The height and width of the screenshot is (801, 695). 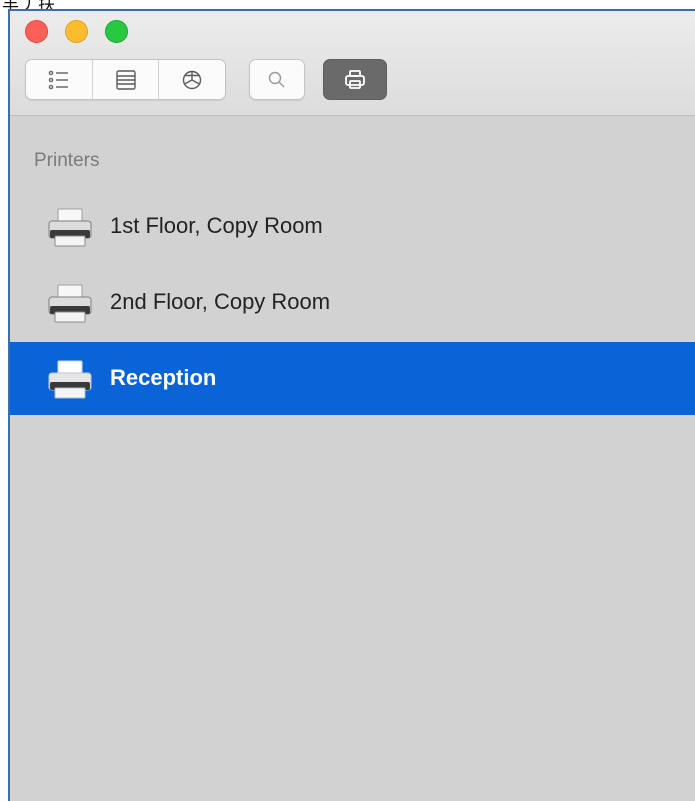 I want to click on printer-name: 2nd Floor, Copy Room, so click(x=220, y=301).